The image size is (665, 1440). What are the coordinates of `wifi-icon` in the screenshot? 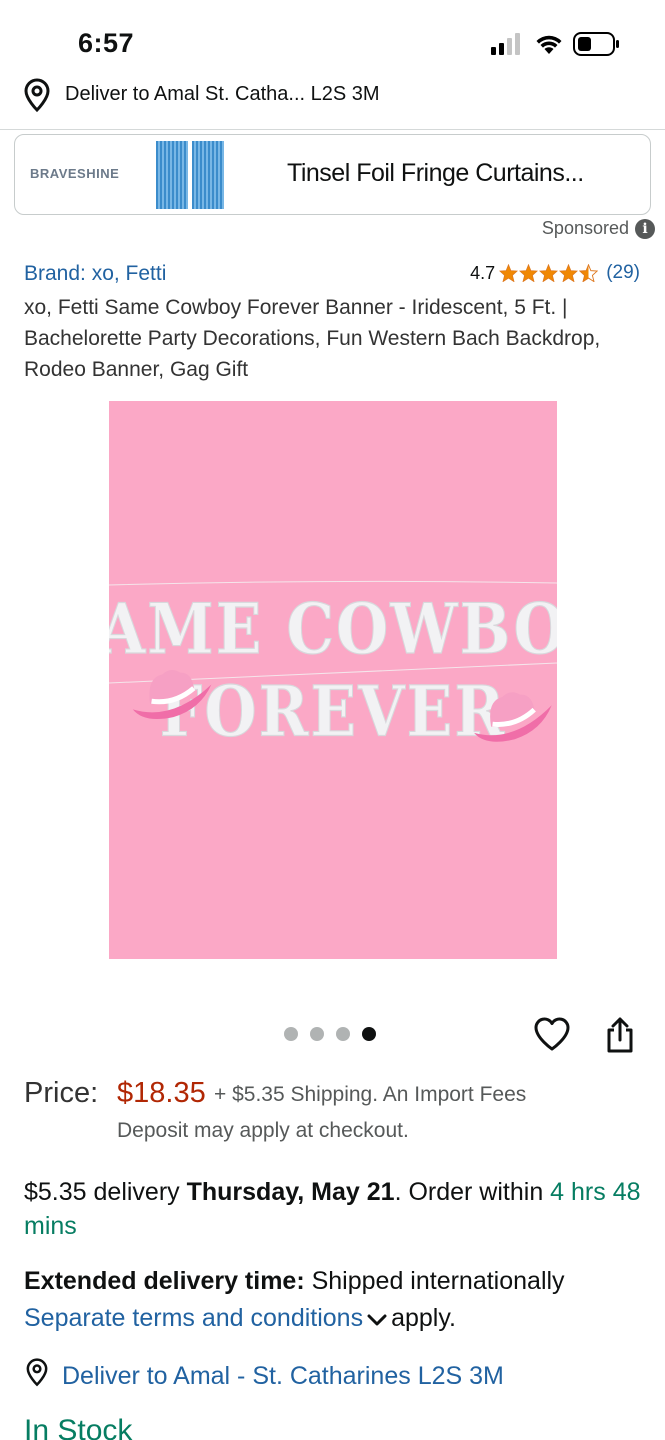 It's located at (549, 46).